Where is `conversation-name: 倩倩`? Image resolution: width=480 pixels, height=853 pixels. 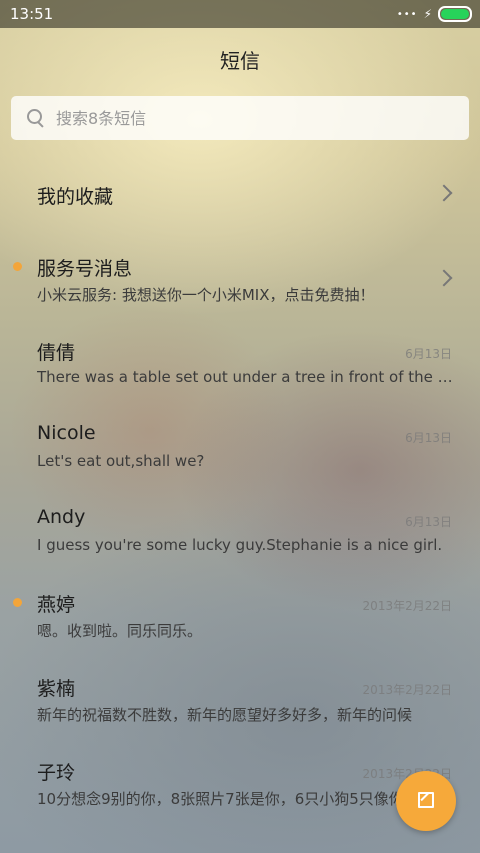 conversation-name: 倩倩 is located at coordinates (56, 353).